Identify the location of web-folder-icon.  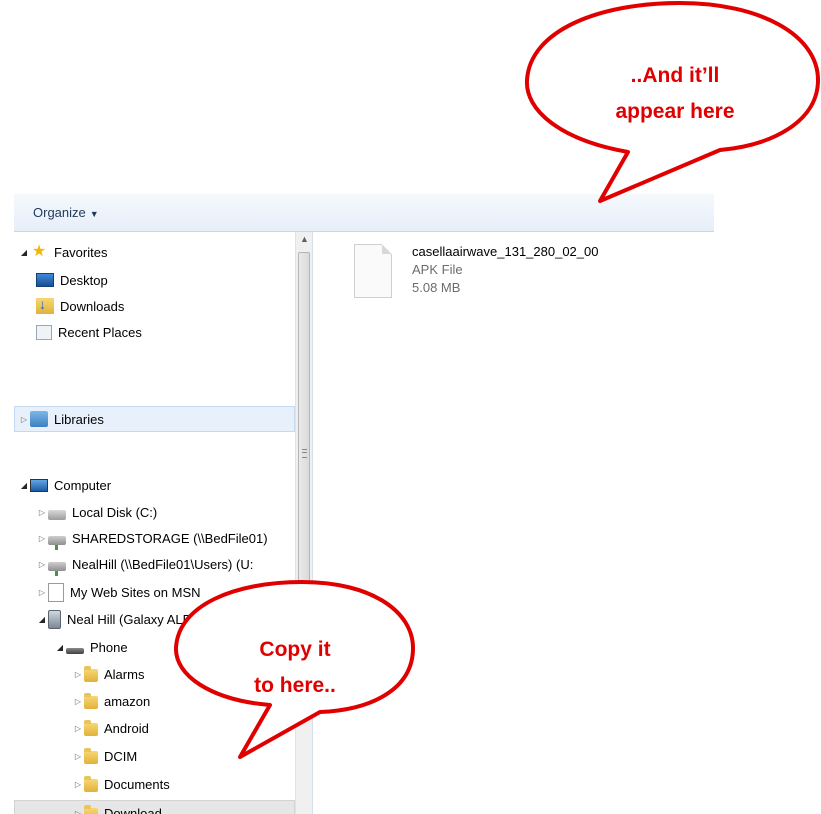
(56, 592).